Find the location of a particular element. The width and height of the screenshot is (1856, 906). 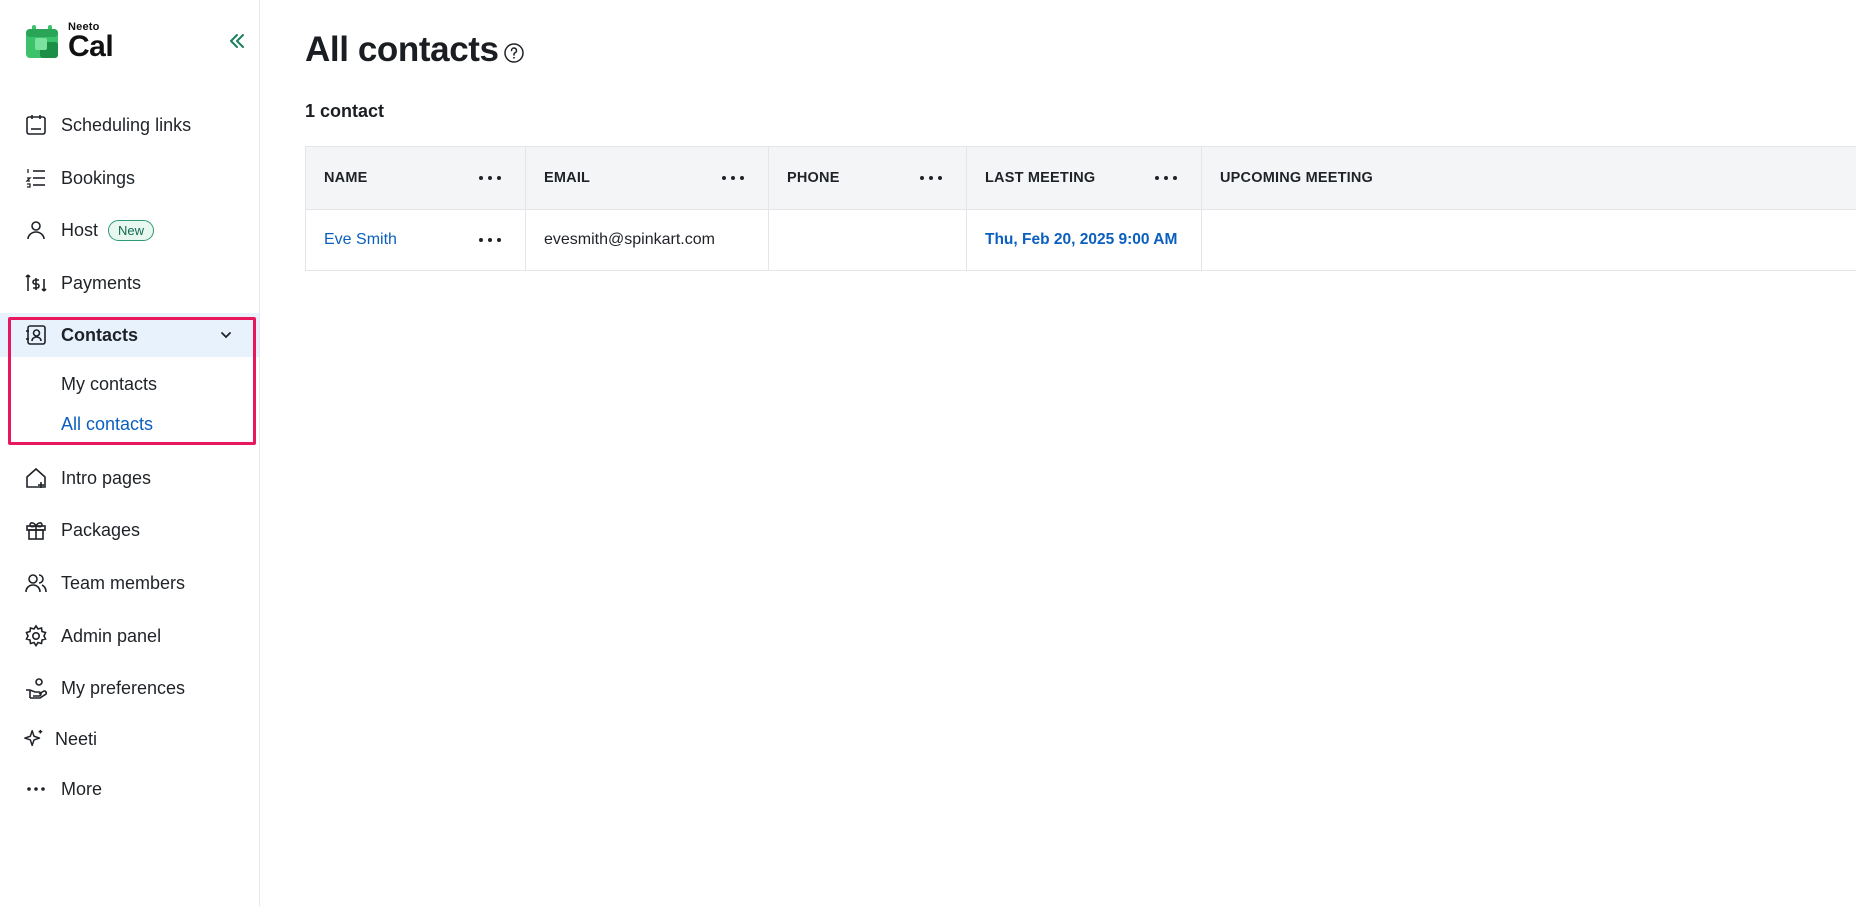

cell-upcoming-meeting is located at coordinates (1529, 240).